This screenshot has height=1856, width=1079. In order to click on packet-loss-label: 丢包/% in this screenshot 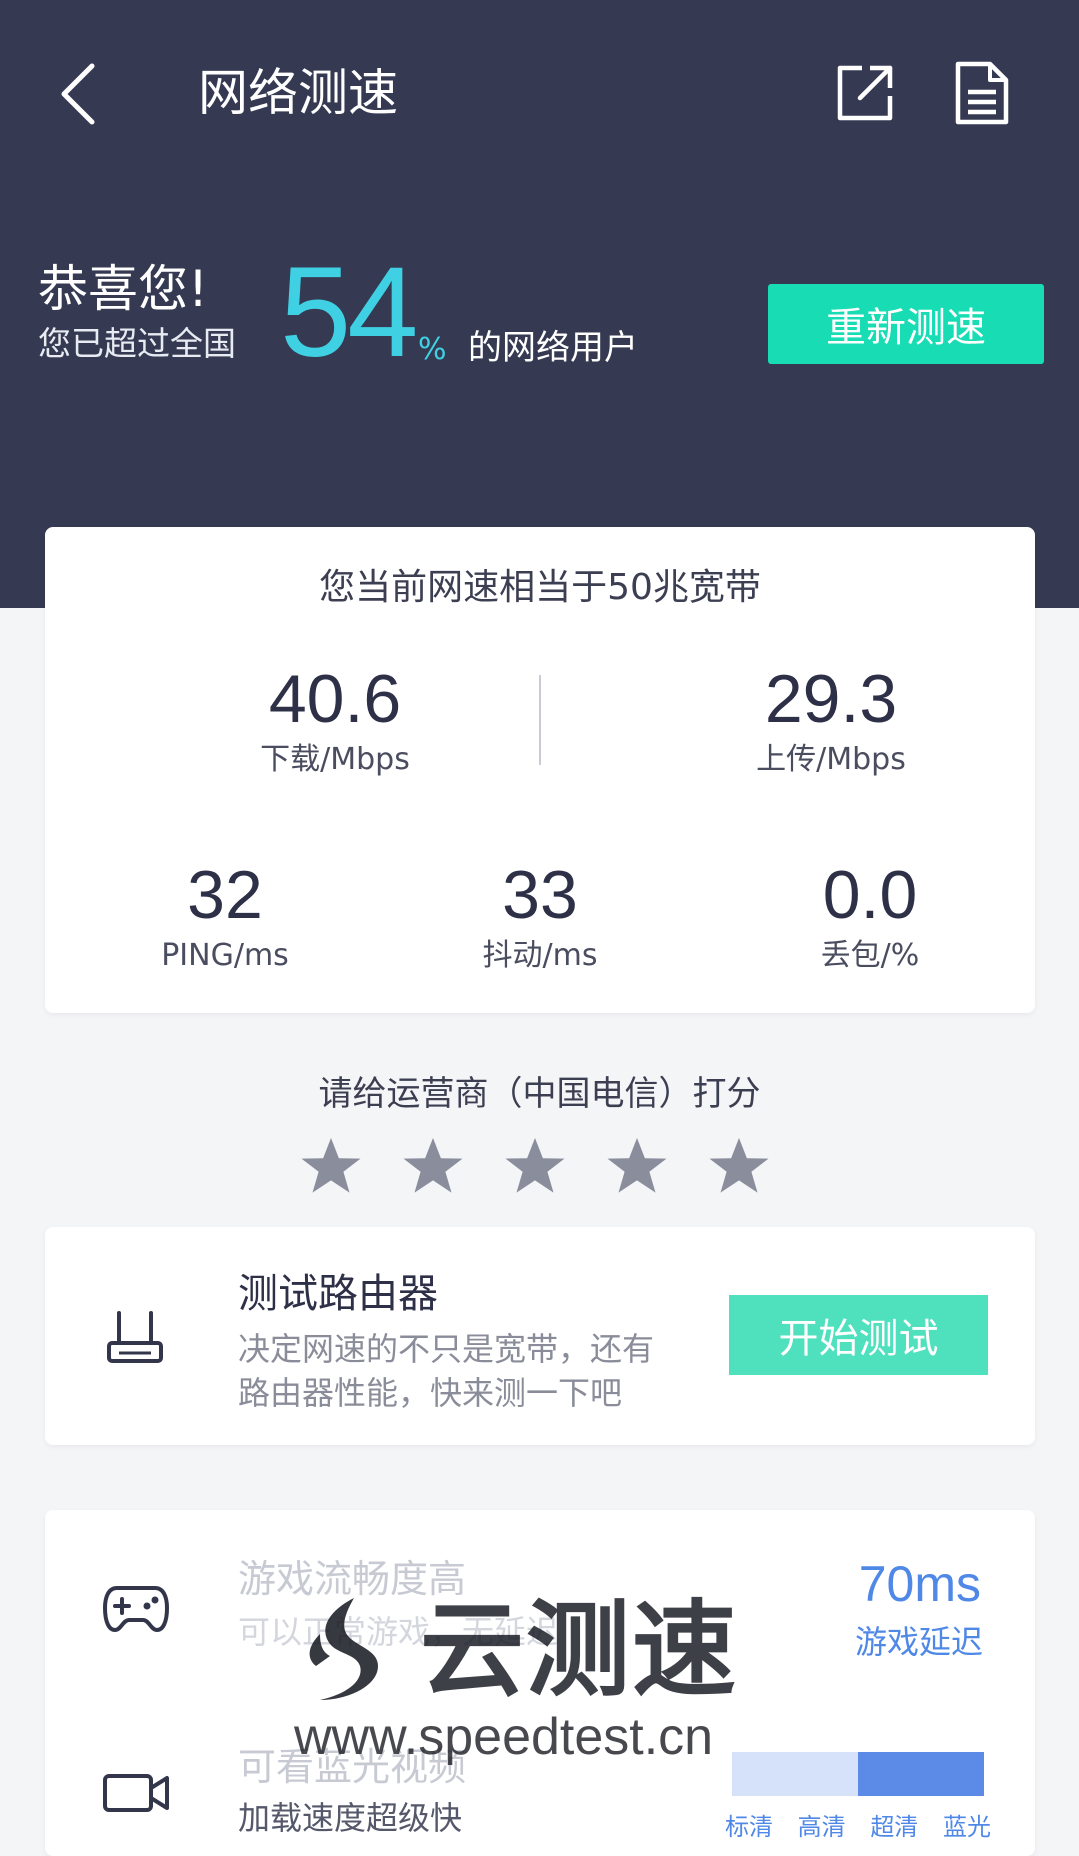, I will do `click(870, 955)`.